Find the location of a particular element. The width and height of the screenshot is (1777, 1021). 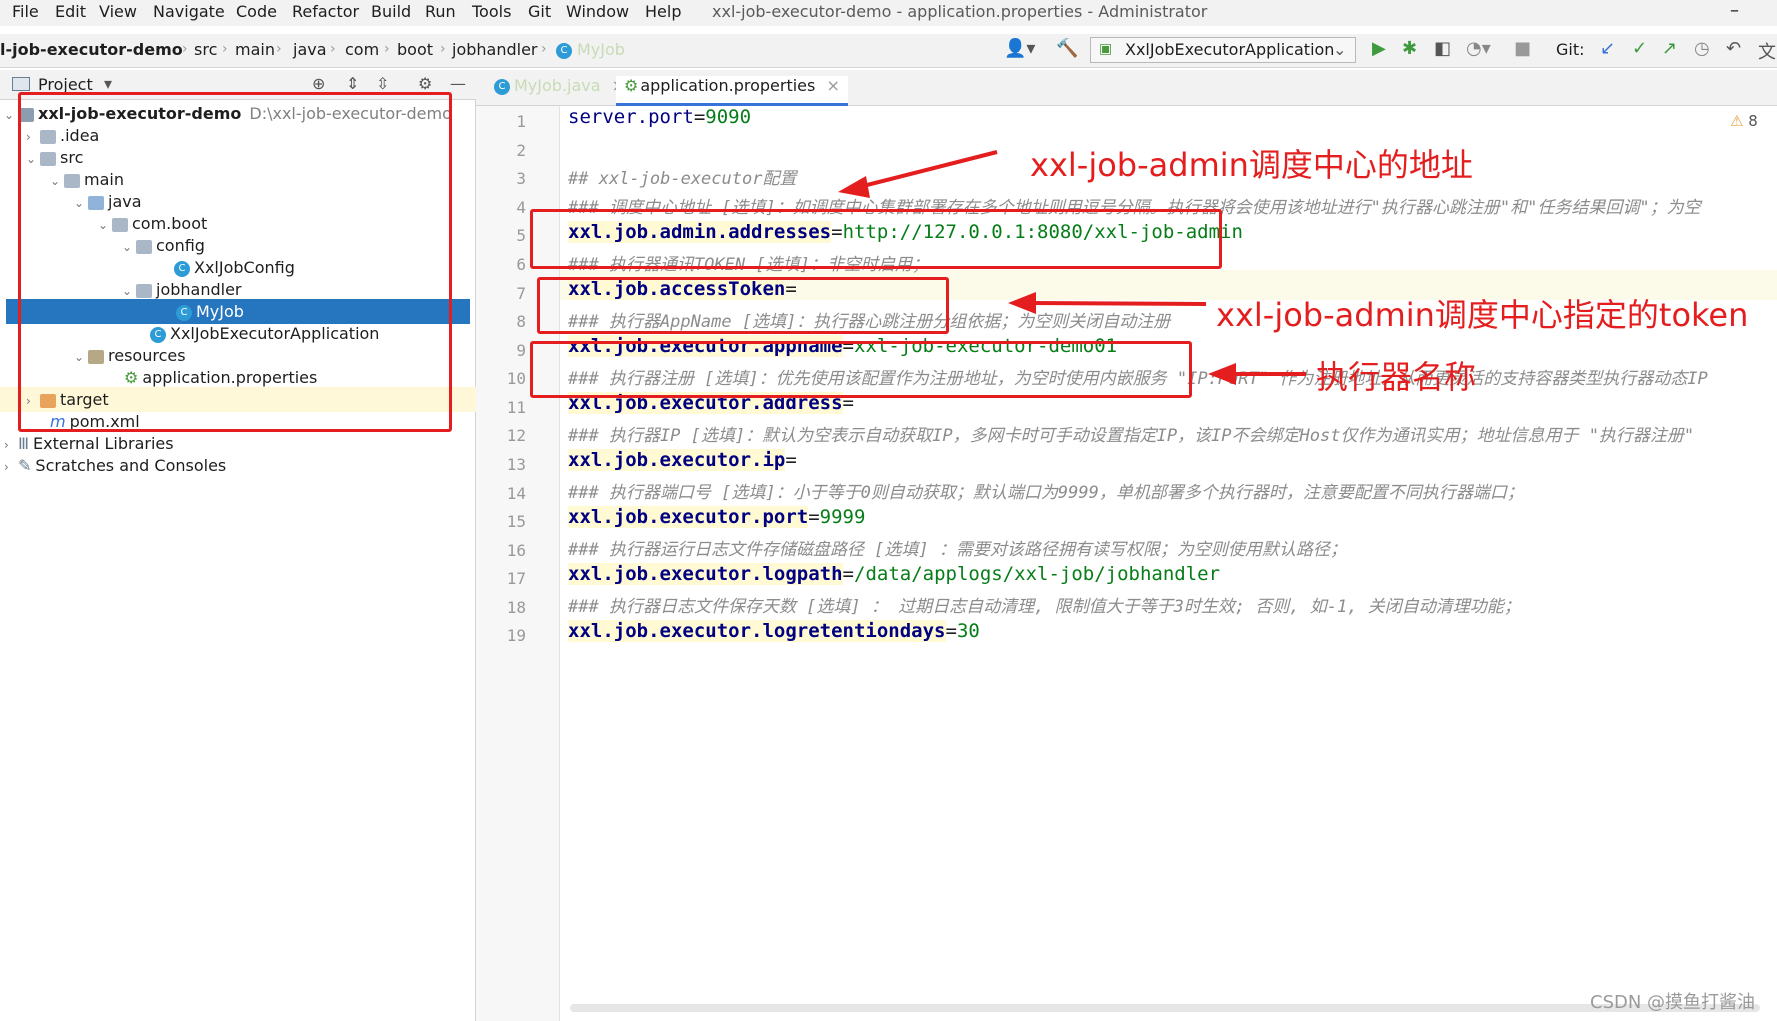

arrow-token is located at coordinates (1118, 303).